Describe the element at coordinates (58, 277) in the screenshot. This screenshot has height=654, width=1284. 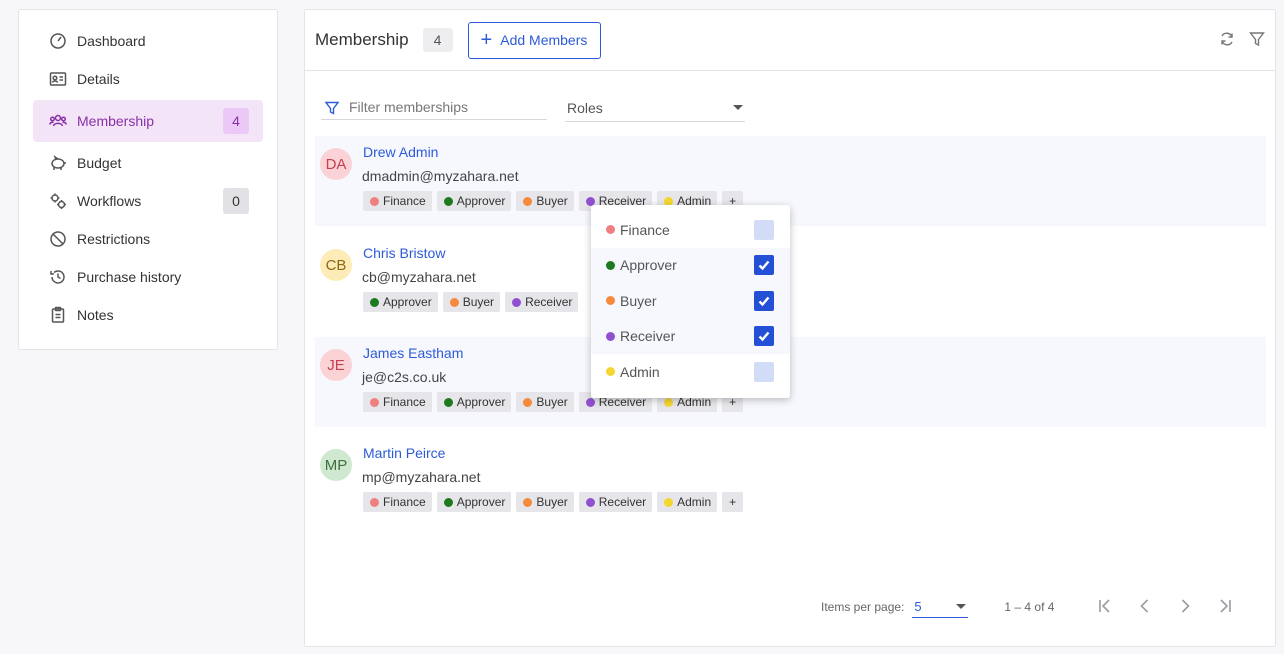
I see `history-icon` at that location.